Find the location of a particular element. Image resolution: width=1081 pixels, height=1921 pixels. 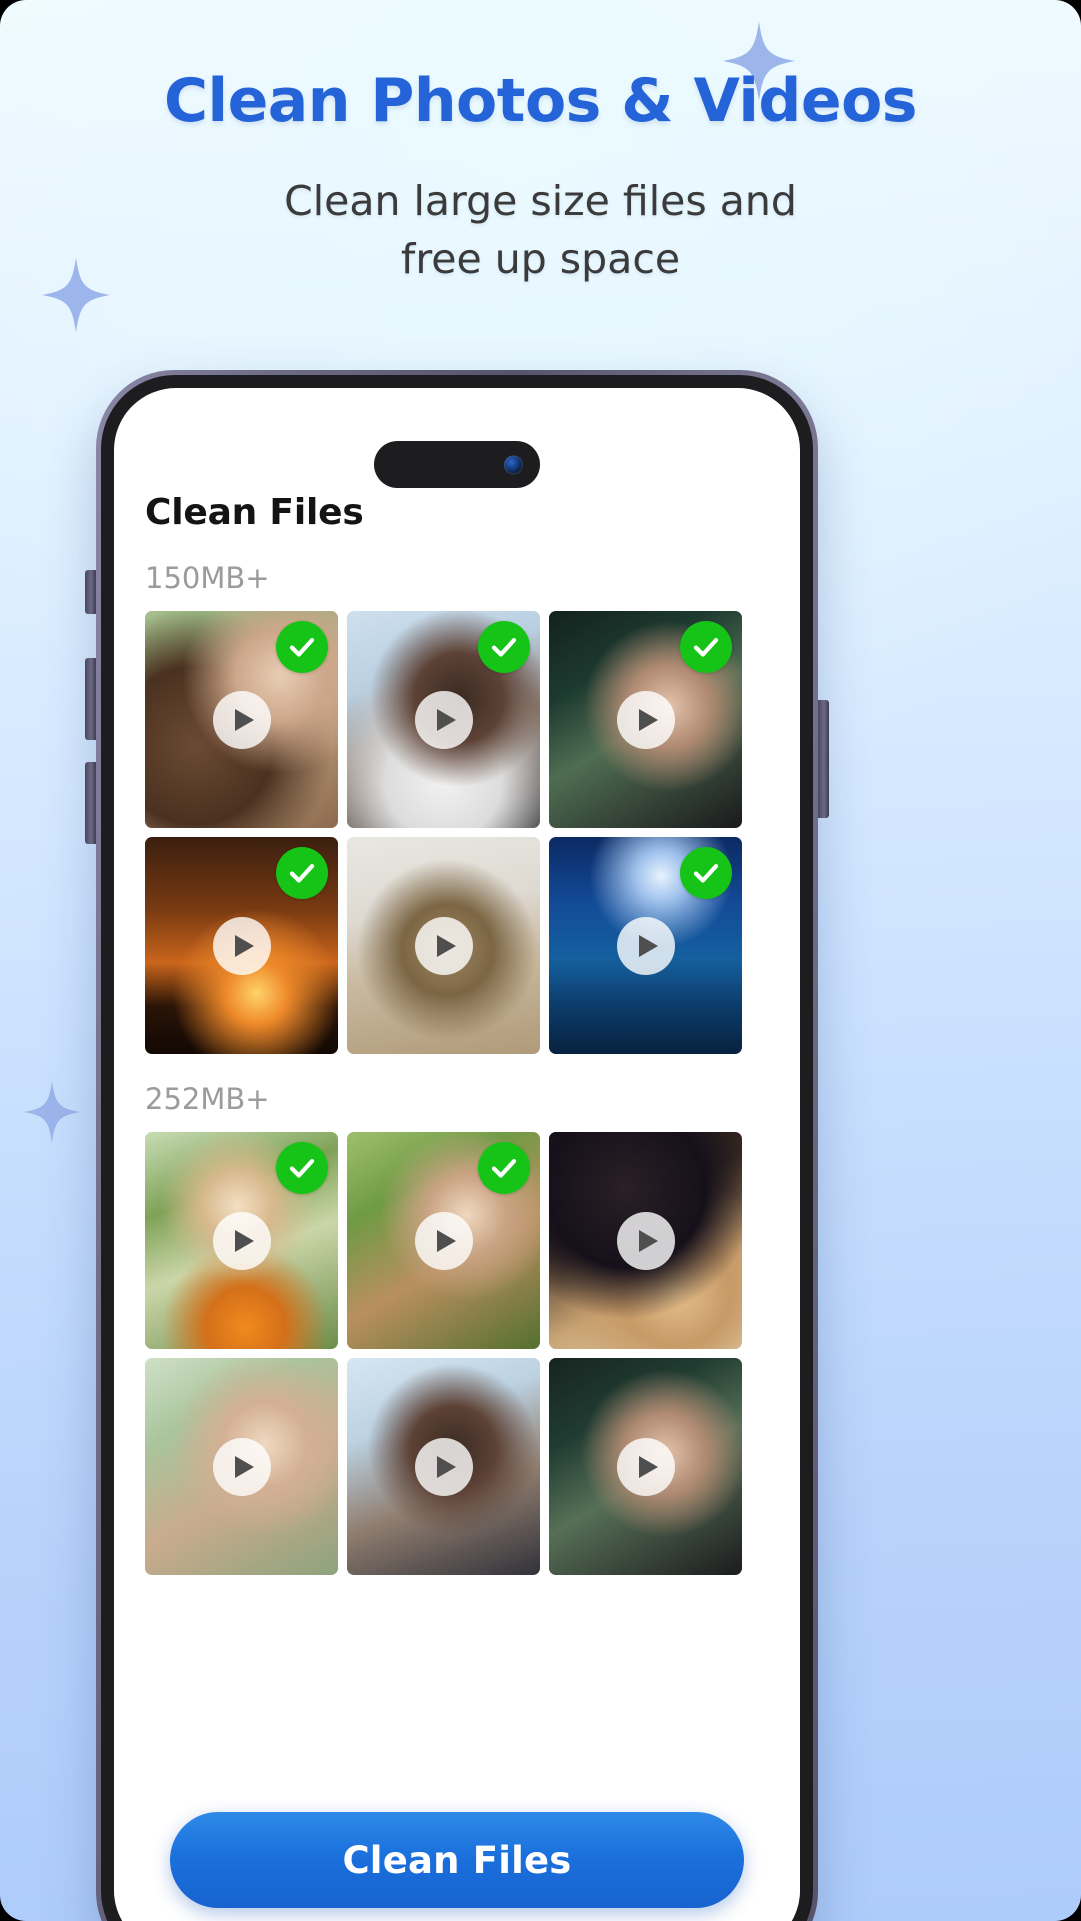

page-subtitle: Clean large size files and free up space is located at coordinates (540, 230).